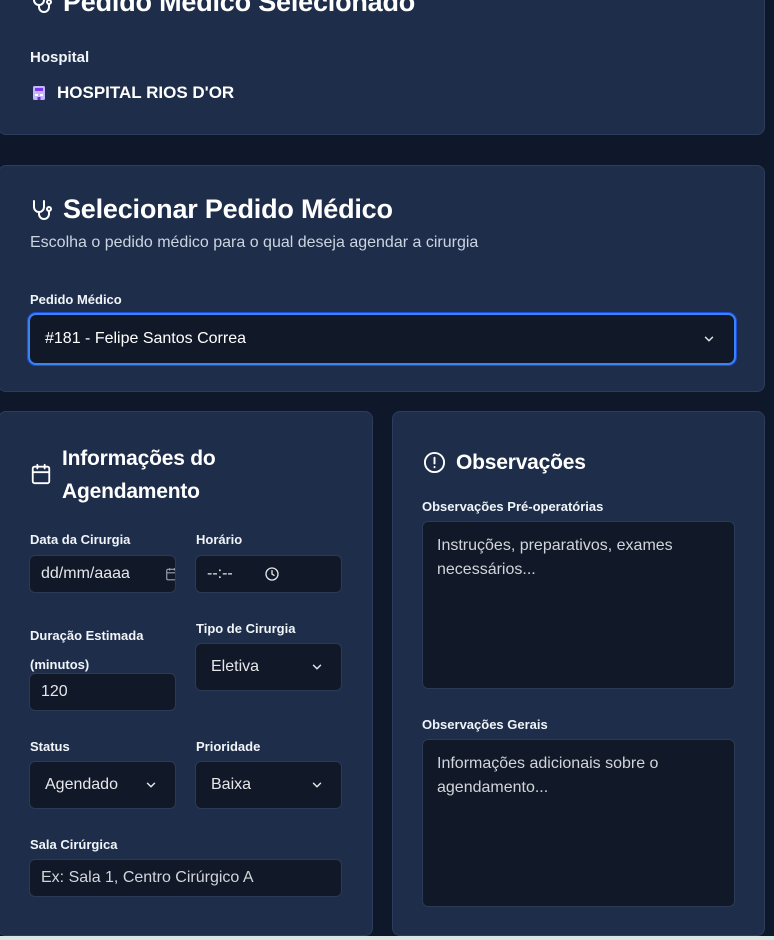 Image resolution: width=774 pixels, height=940 pixels. I want to click on scheduling-info-title-line1: Informações do, so click(139, 458).